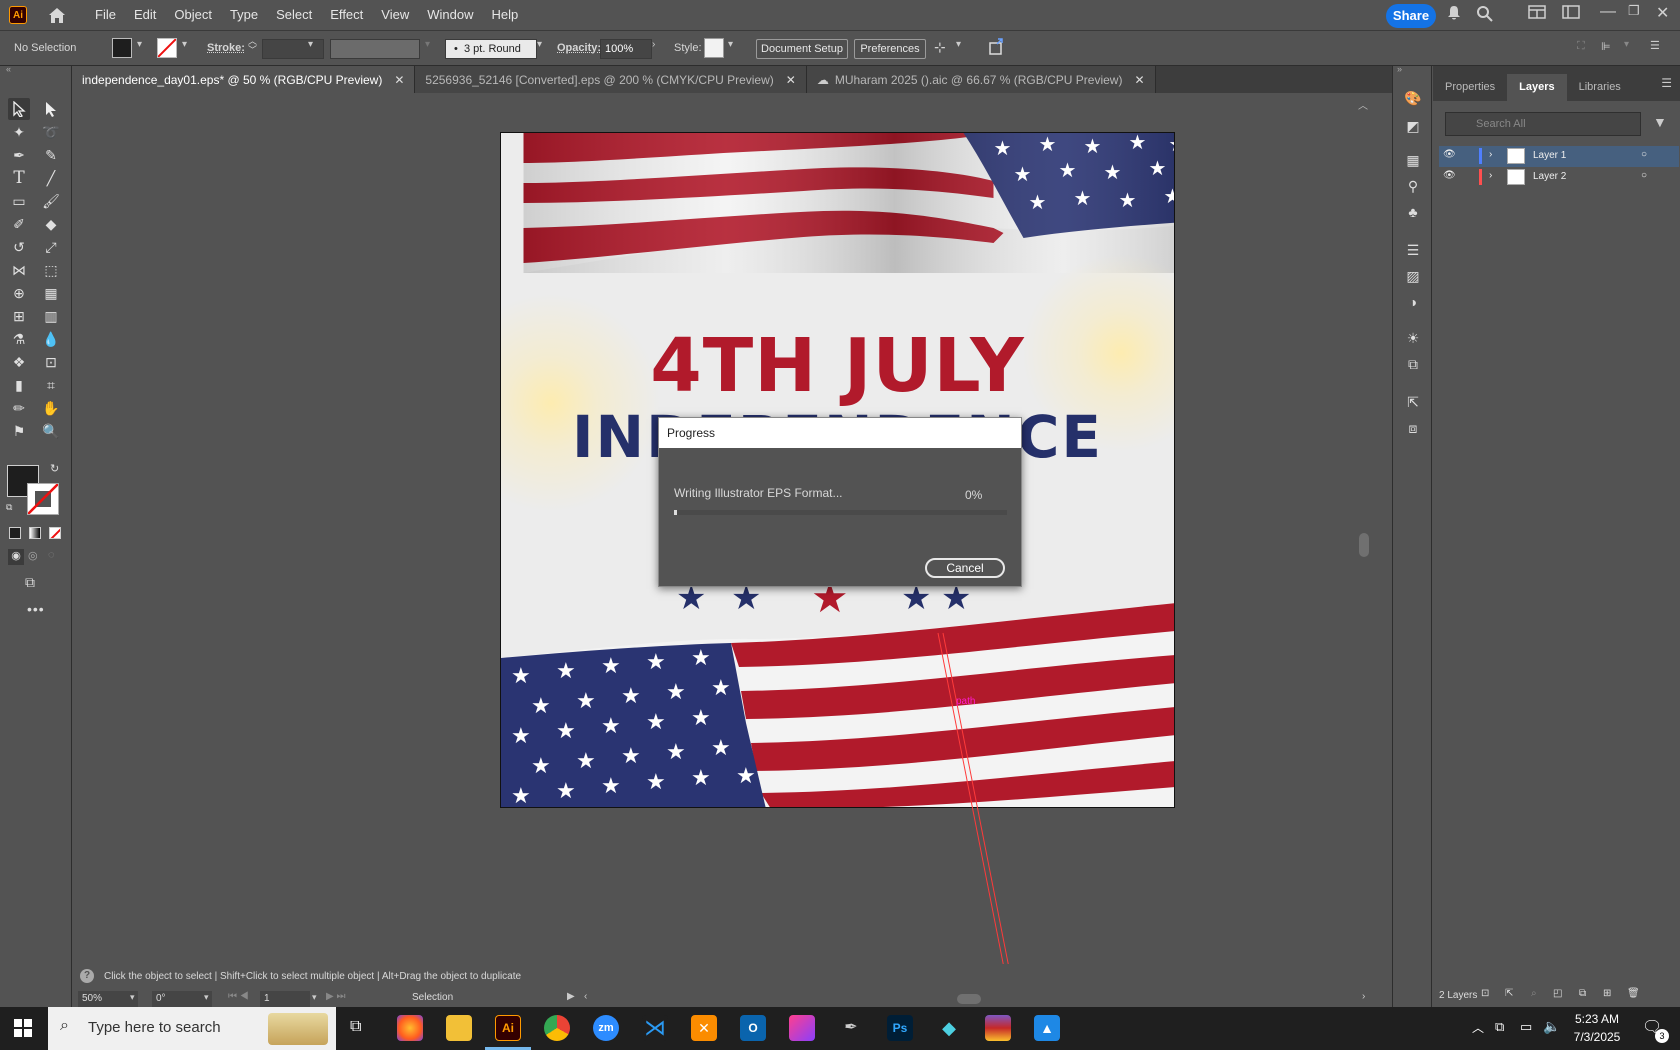 The width and height of the screenshot is (1680, 1050). I want to click on layer-row-1: 👁 › Layer 1 ○, so click(1559, 156).